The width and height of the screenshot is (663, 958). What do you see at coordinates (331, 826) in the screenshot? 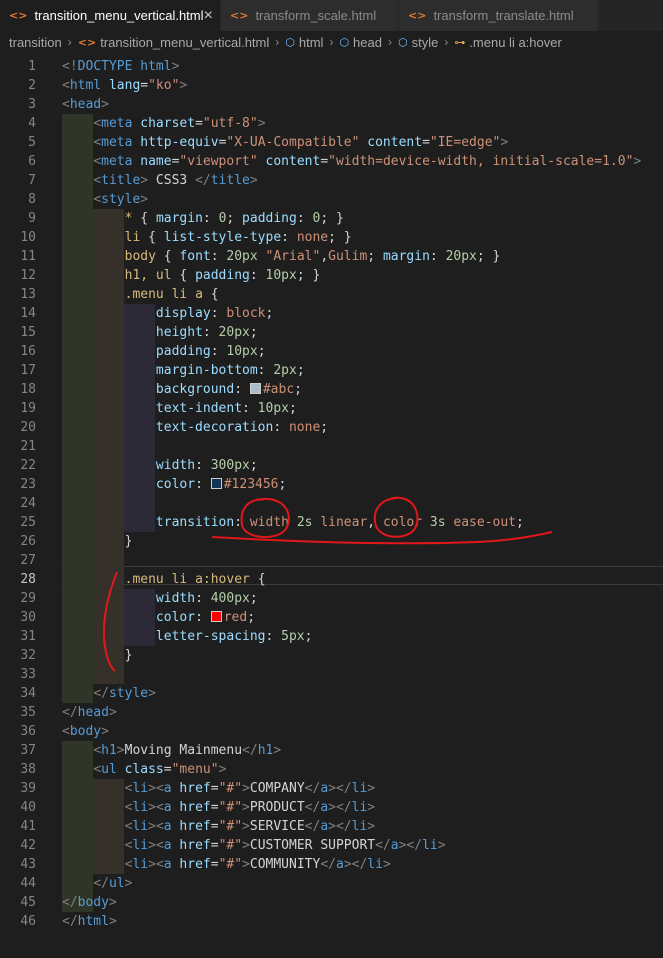
I see `code-line: 41 <li><a href="#">SERVICE</a></li>` at bounding box center [331, 826].